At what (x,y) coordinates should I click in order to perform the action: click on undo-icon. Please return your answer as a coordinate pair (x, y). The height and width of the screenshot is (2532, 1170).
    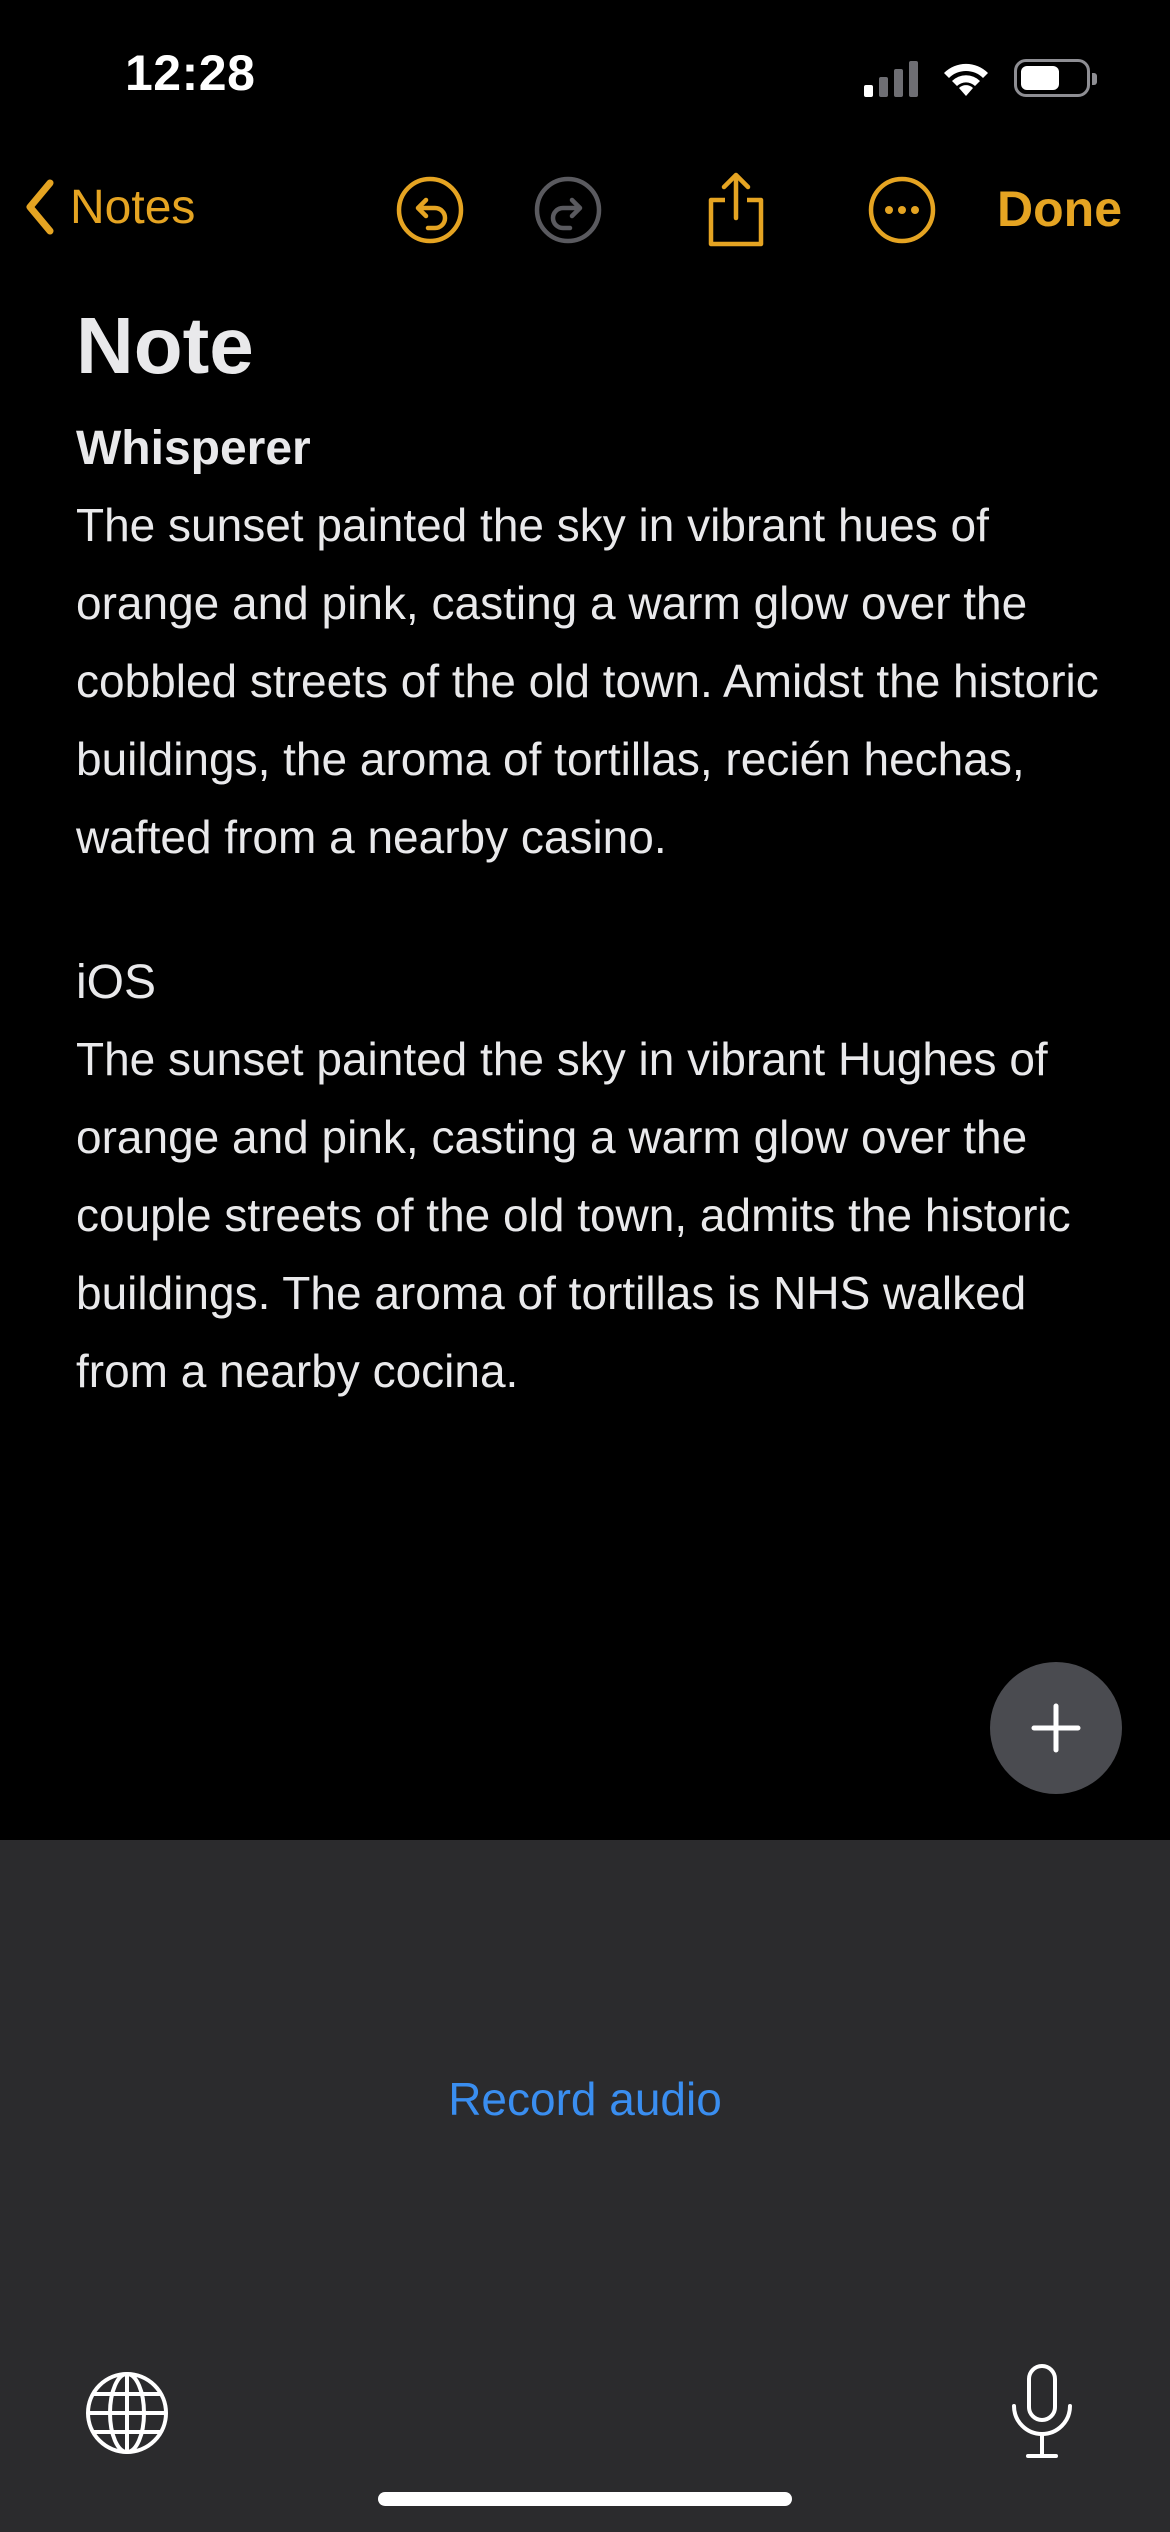
    Looking at the image, I should click on (430, 210).